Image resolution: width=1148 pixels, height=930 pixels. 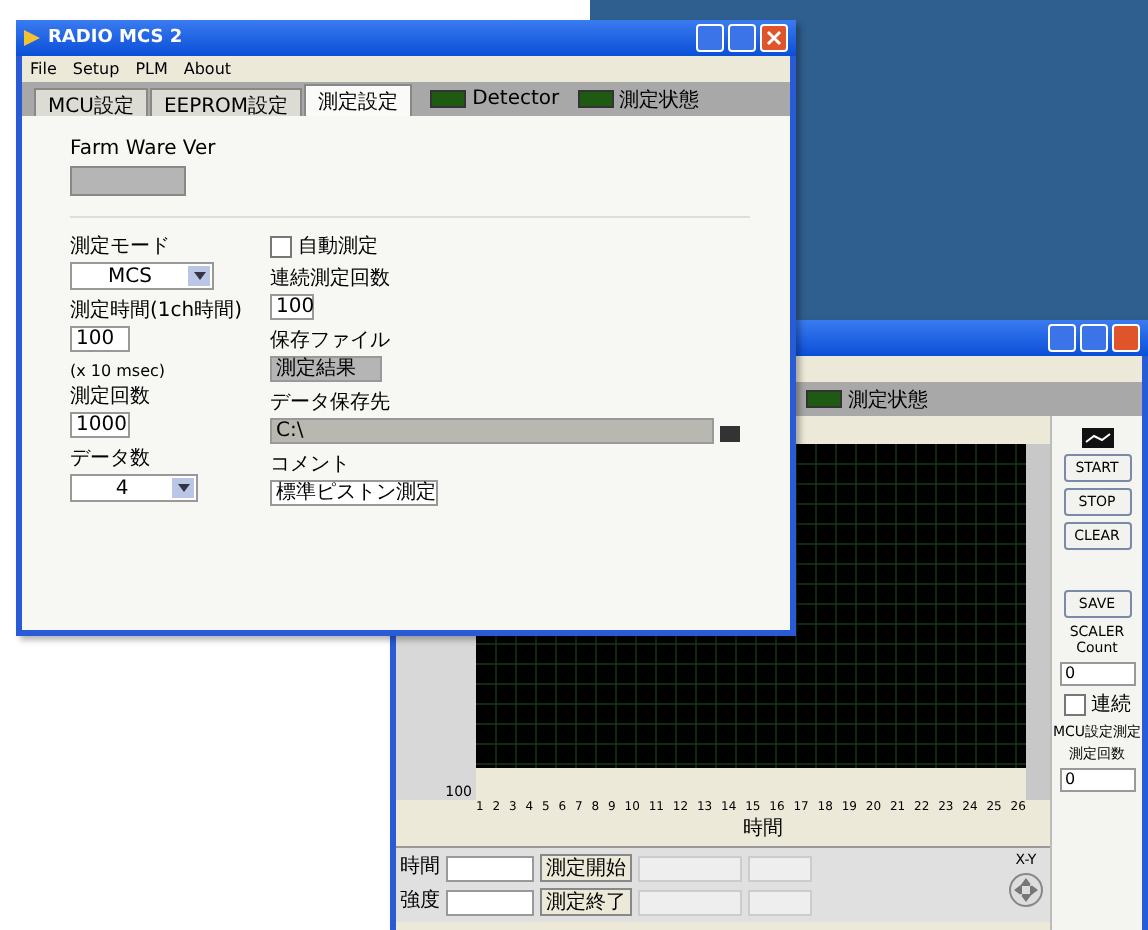 I want to click on field-label: データ数, so click(x=110, y=459).